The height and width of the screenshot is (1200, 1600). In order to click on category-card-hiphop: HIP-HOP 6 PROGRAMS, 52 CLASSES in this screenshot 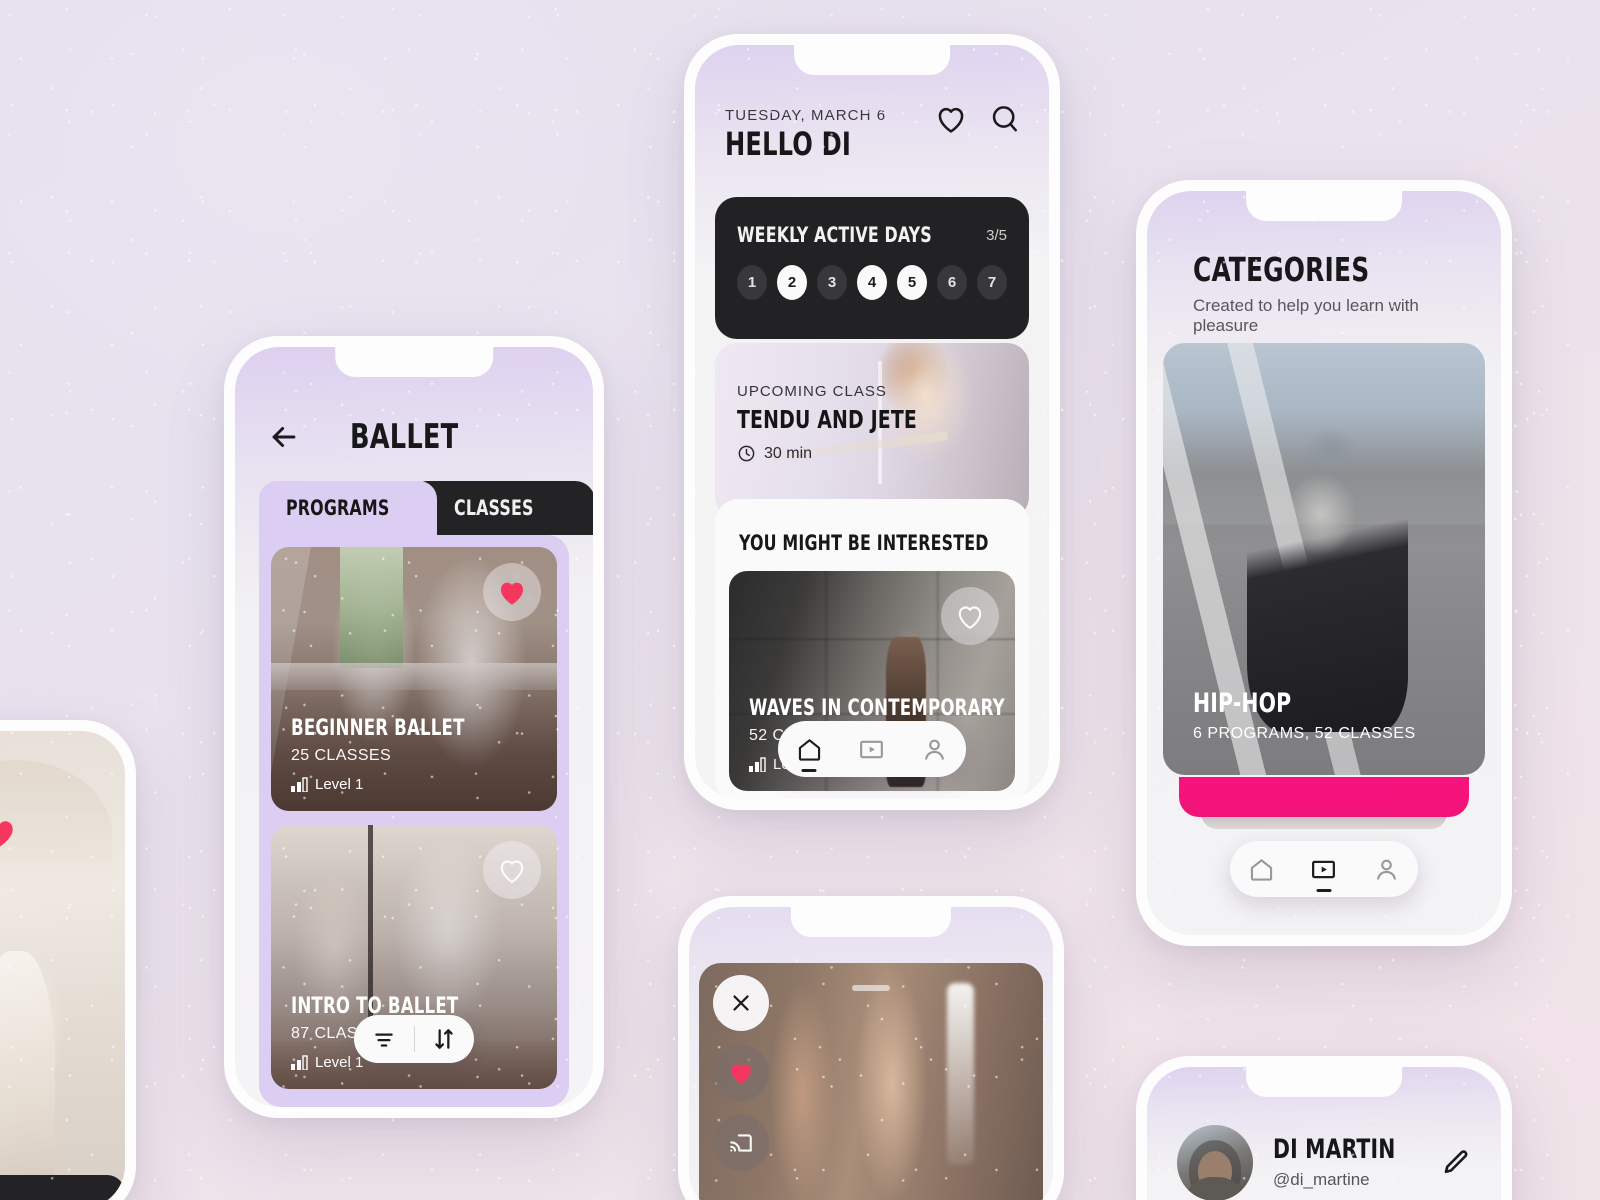, I will do `click(1324, 559)`.